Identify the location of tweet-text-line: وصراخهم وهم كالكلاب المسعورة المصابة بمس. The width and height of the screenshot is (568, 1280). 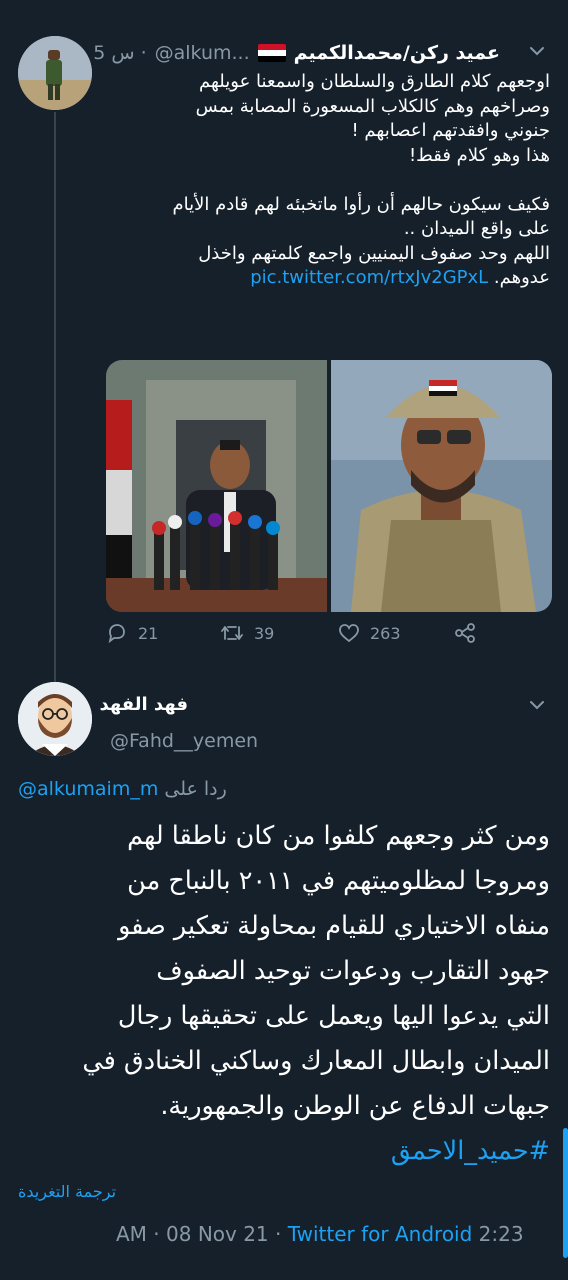
(372, 106).